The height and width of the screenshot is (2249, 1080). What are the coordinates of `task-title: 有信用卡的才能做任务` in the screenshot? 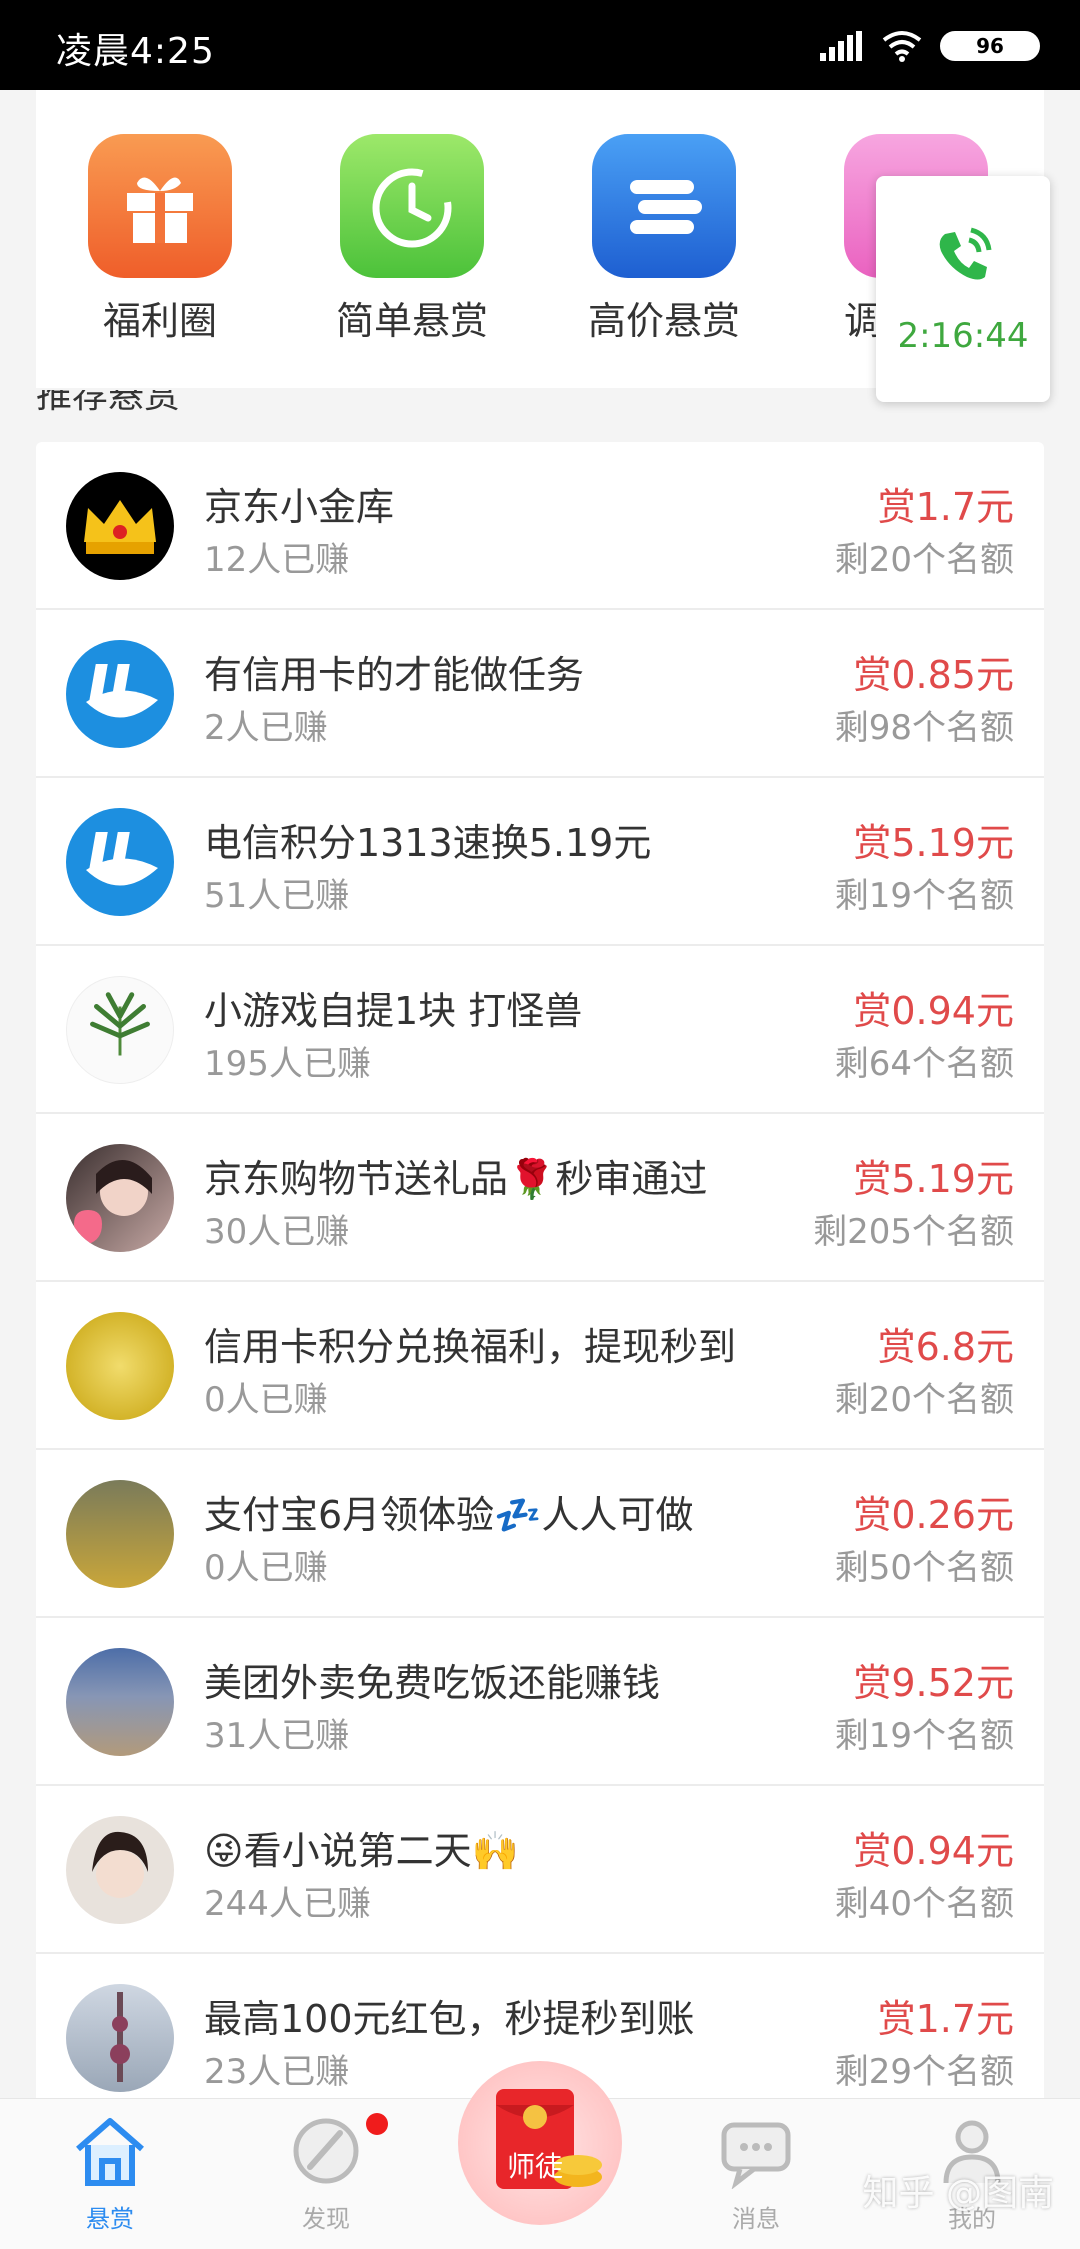 It's located at (394, 675).